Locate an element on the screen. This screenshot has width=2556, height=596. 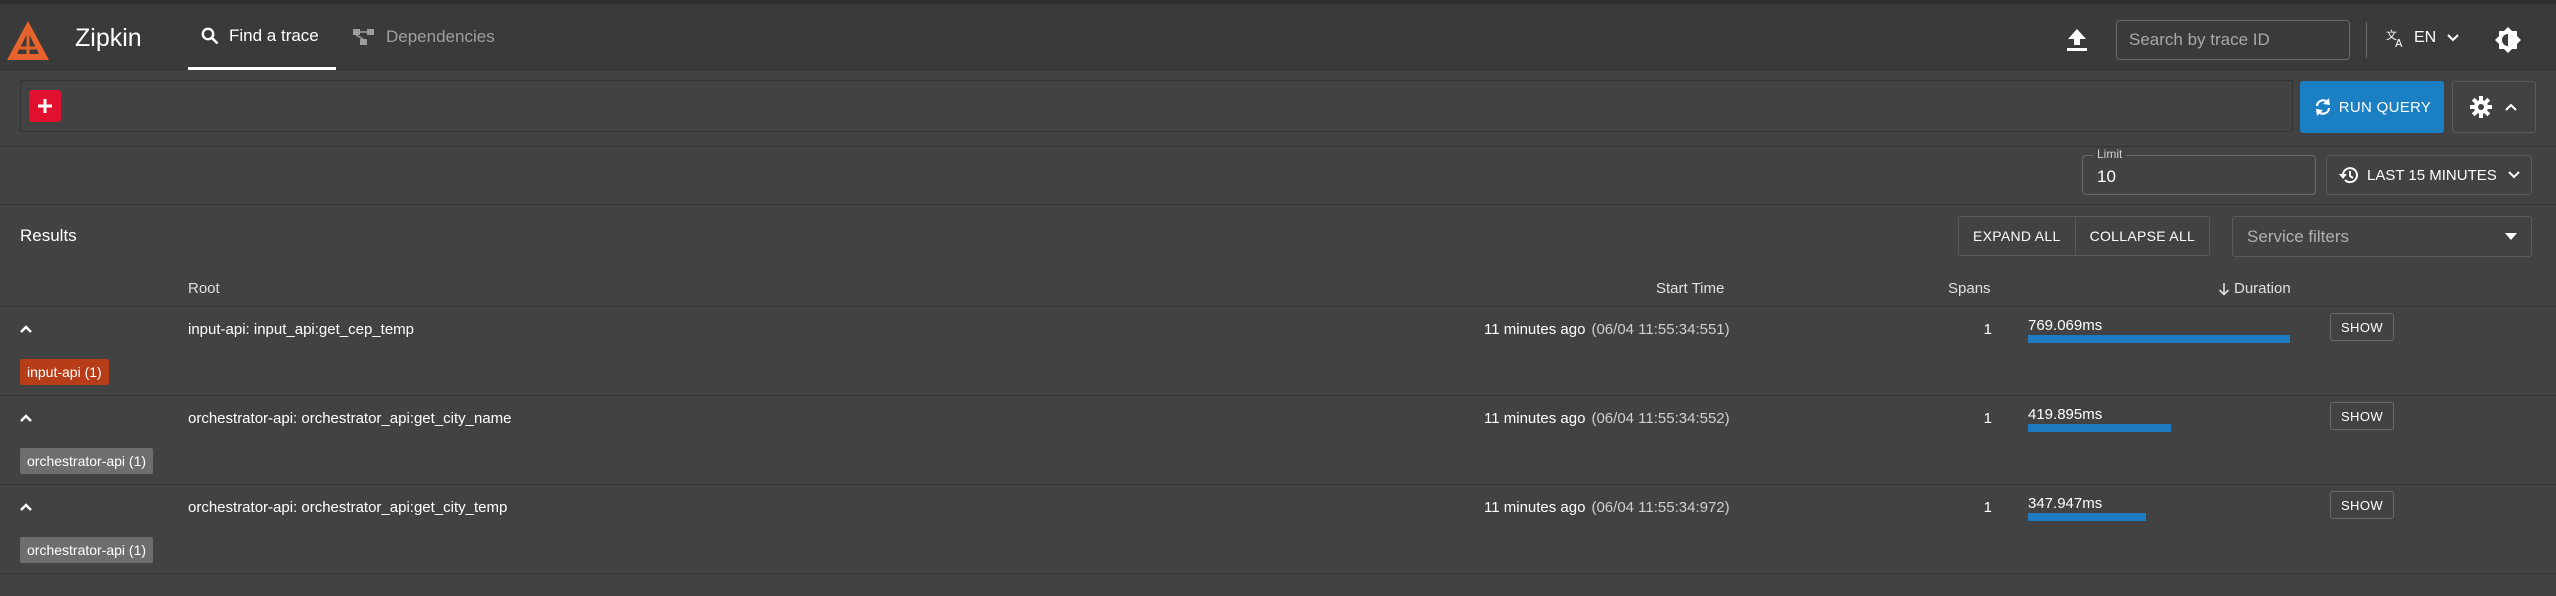
expand-collapse-group: EXPAND ALL COLLAPSE ALL is located at coordinates (2084, 236).